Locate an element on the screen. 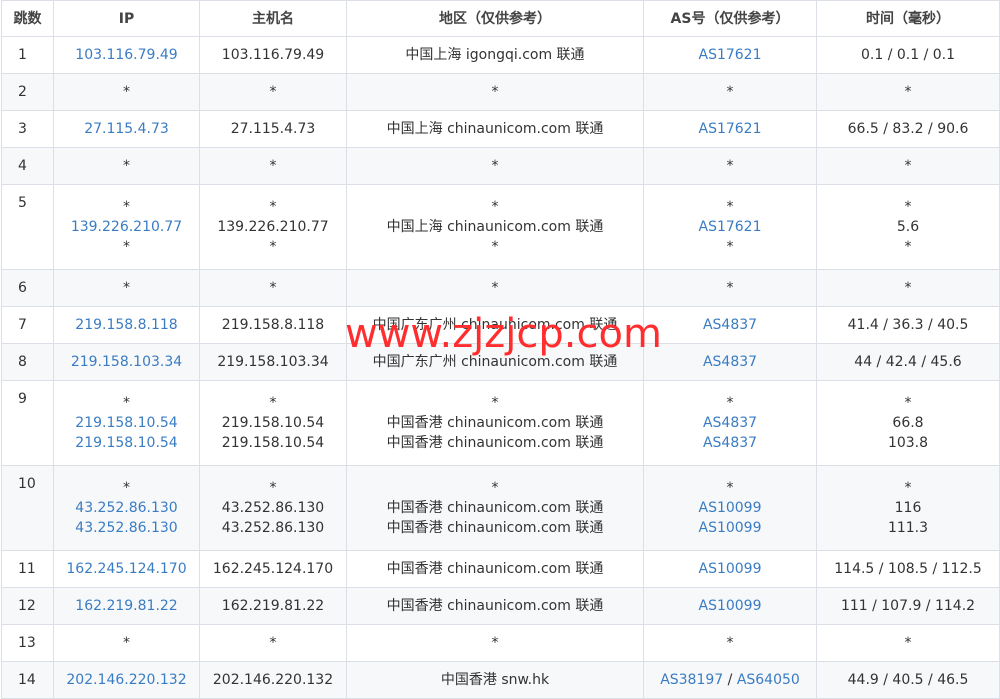  header-region: 地区（仅供参考） is located at coordinates (495, 18).